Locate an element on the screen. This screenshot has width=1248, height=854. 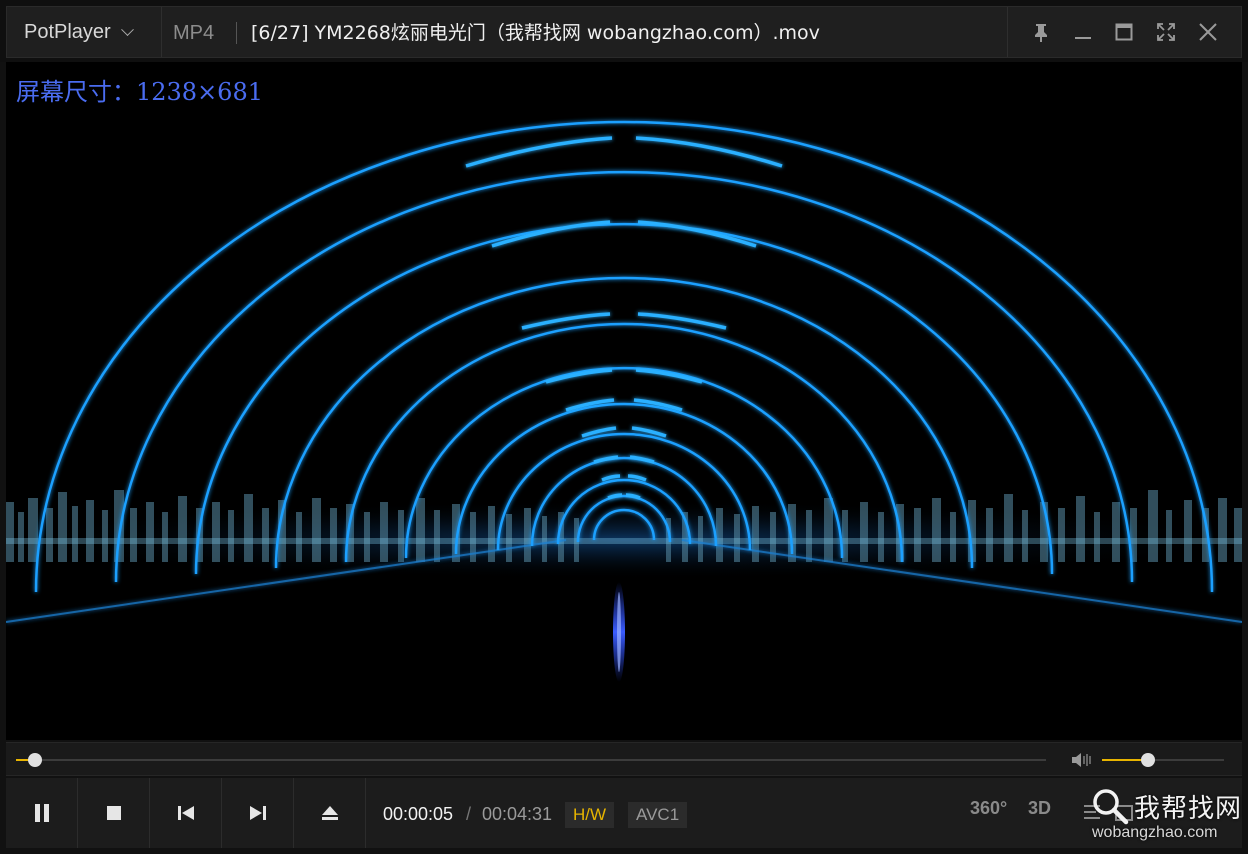
watermark-cn: 我帮找网 is located at coordinates (1188, 809).